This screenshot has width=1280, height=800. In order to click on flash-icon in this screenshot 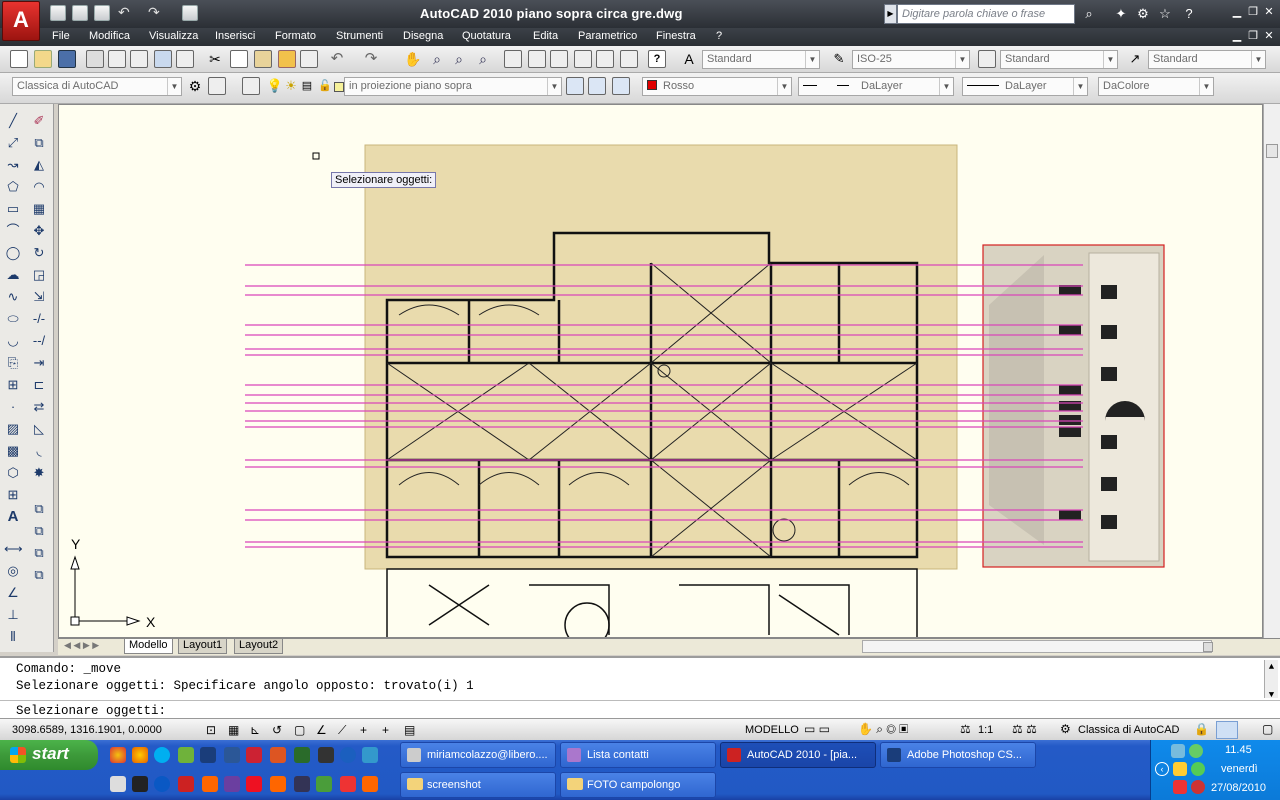, I will do `click(254, 784)`.